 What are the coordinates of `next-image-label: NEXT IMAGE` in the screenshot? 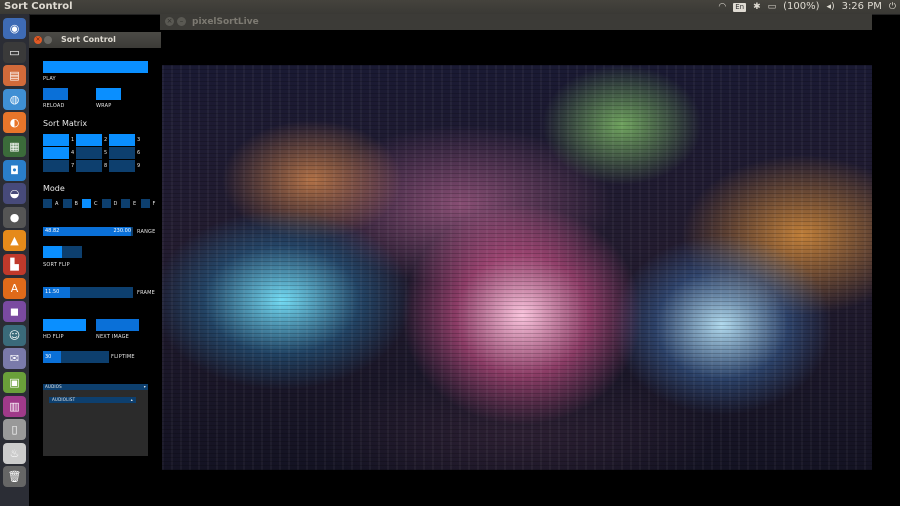 It's located at (113, 337).